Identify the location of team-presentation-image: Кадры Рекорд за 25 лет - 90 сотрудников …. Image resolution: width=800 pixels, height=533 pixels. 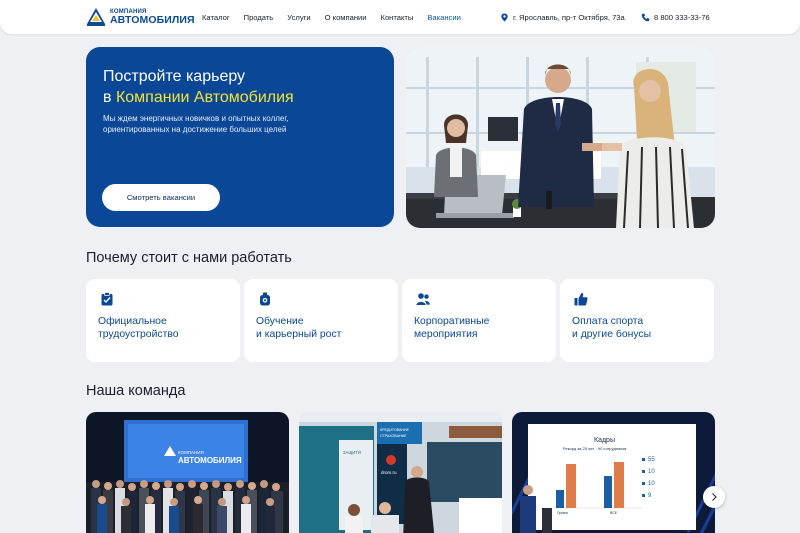
(613, 472).